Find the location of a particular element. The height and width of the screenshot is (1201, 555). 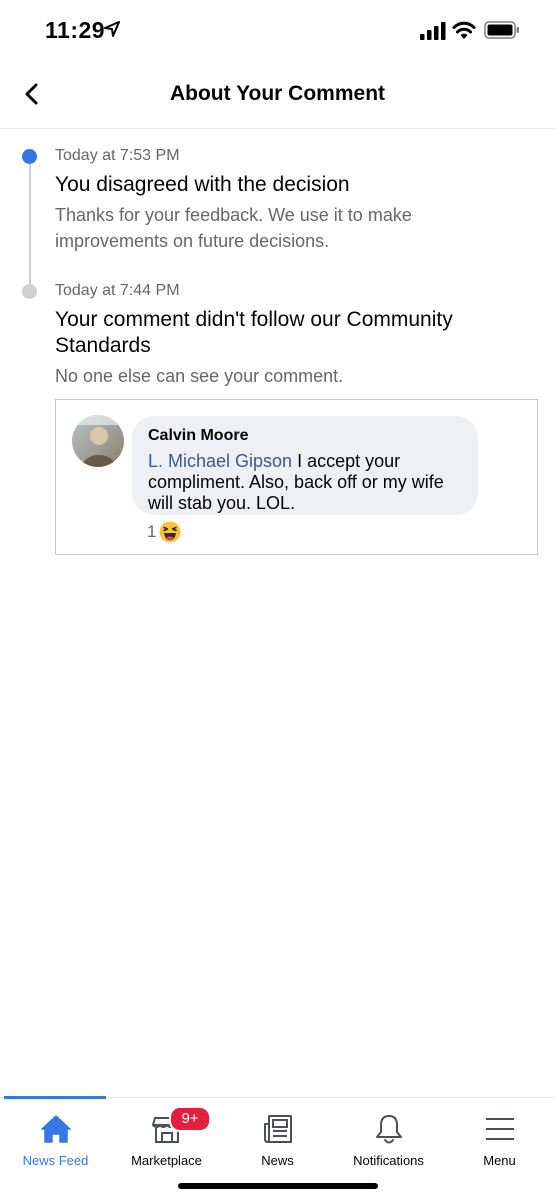

tab-label: Menu is located at coordinates (499, 1160).